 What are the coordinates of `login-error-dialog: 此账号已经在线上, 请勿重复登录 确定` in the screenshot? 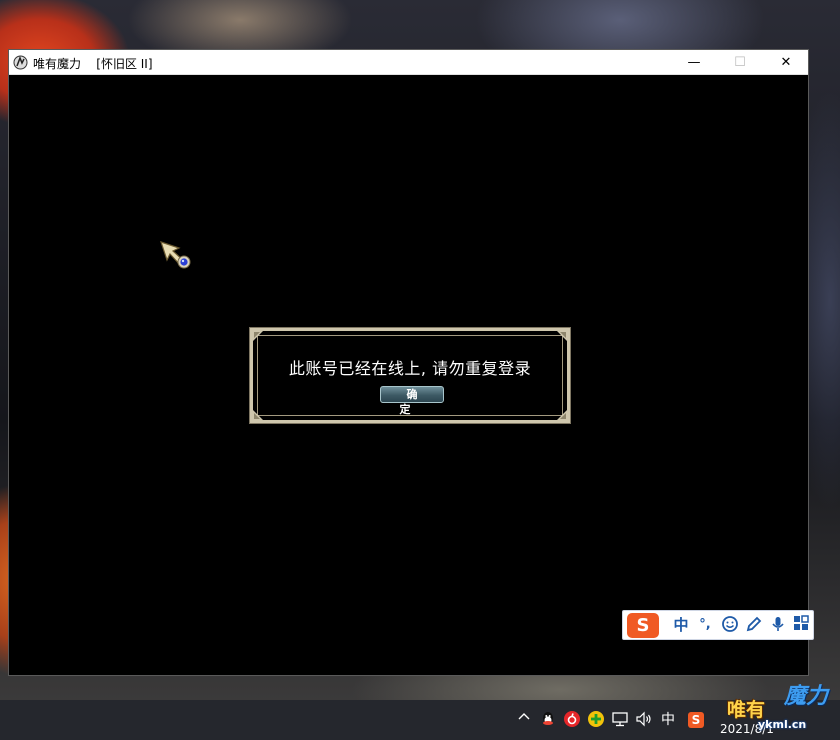 It's located at (410, 375).